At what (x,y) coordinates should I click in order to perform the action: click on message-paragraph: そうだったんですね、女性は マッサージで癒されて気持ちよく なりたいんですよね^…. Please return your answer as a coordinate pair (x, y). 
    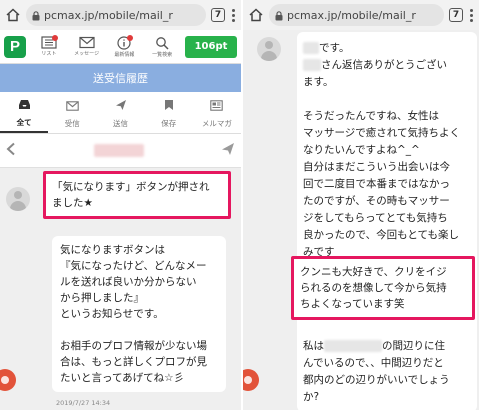
    Looking at the image, I should click on (381, 184).